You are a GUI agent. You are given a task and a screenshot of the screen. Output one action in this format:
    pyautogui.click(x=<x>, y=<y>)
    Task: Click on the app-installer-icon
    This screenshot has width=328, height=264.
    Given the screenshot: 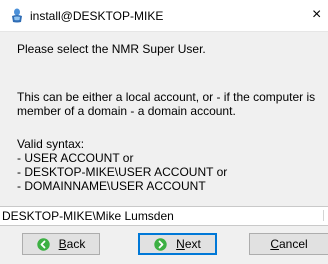 What is the action you would take?
    pyautogui.click(x=17, y=15)
    